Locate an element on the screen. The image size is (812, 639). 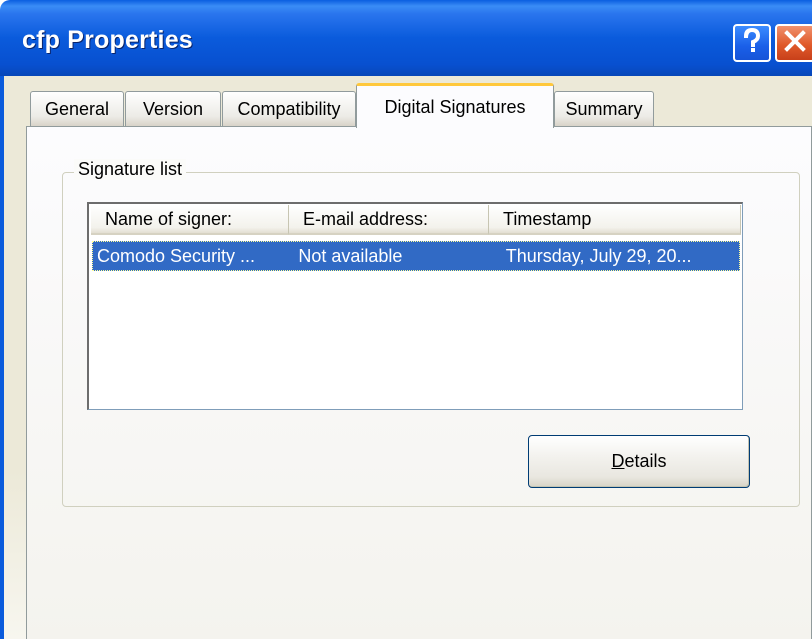
details-button: Details is located at coordinates (639, 461).